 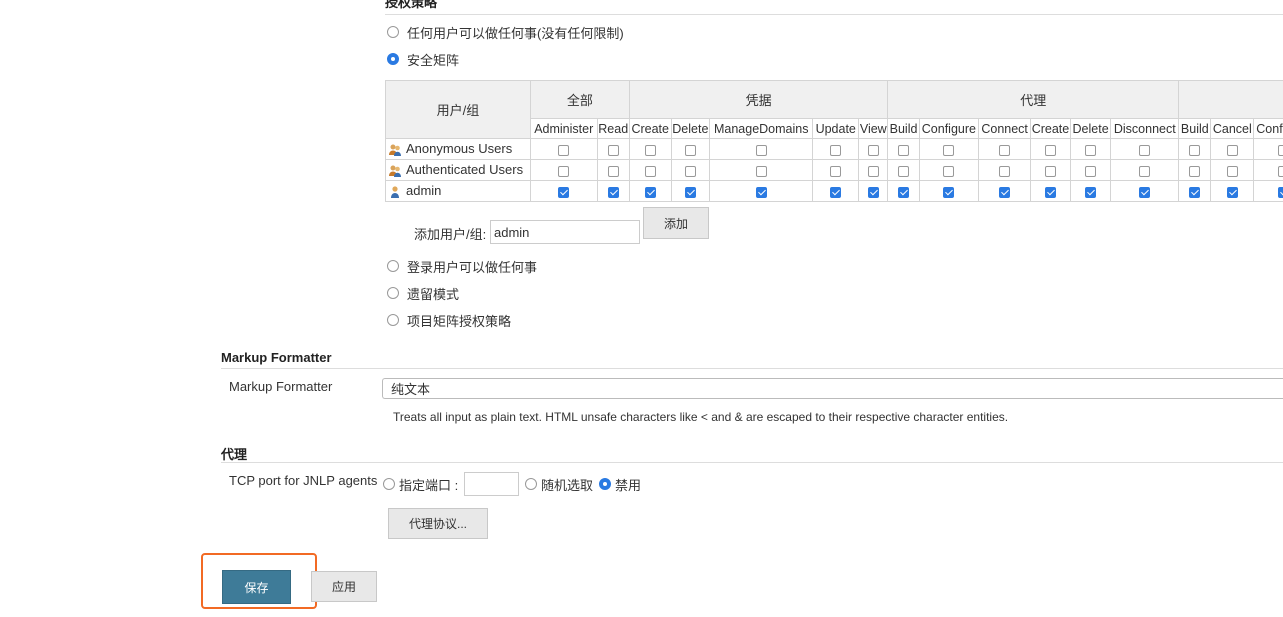 What do you see at coordinates (393, 32) in the screenshot?
I see `radio-anyone` at bounding box center [393, 32].